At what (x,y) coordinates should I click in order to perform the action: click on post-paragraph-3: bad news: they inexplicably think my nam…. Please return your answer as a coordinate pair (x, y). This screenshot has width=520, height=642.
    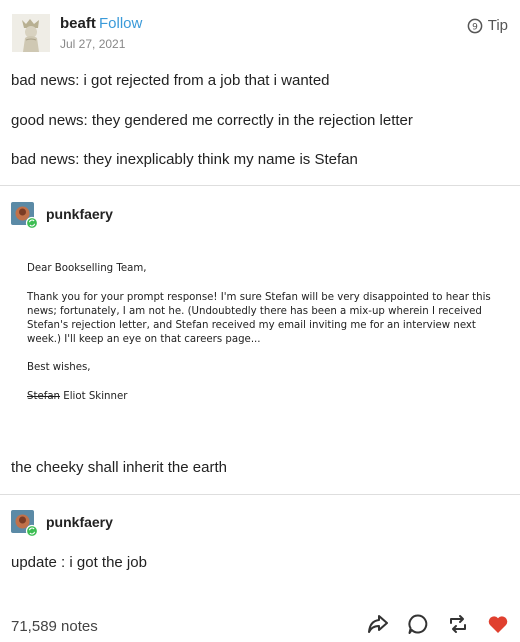
    Looking at the image, I should click on (184, 159).